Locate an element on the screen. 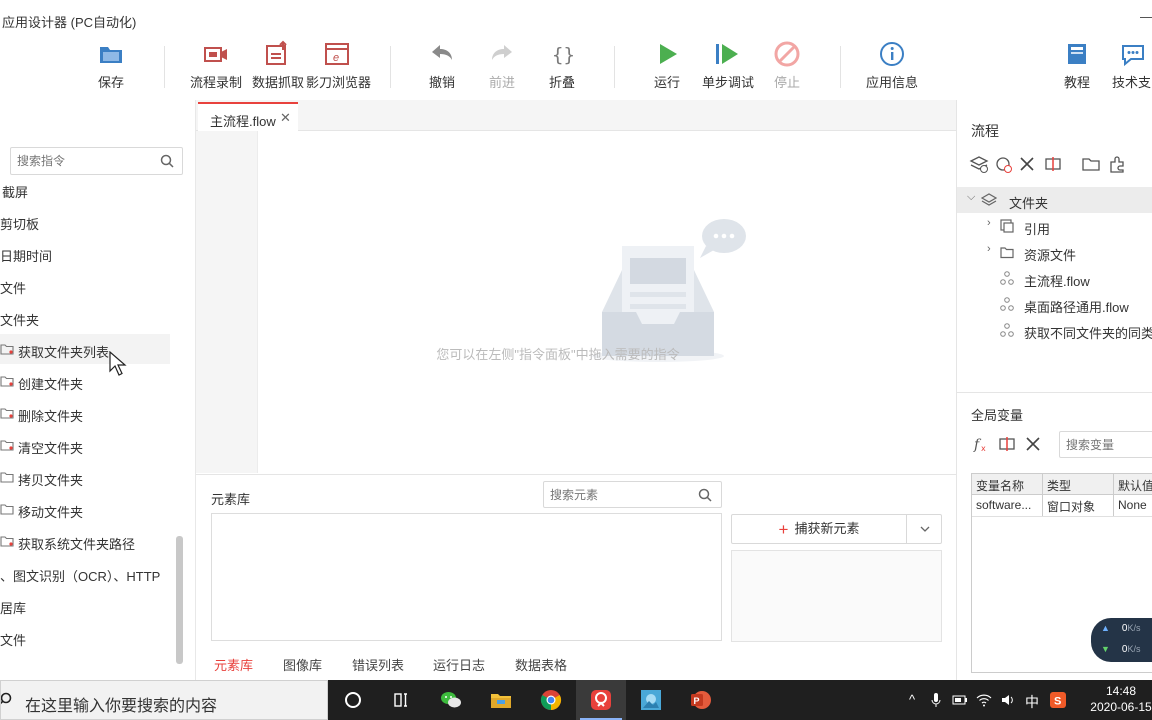 Image resolution: width=1152 pixels, height=720 pixels. command-item: 获取文件夹列表 is located at coordinates (85, 349).